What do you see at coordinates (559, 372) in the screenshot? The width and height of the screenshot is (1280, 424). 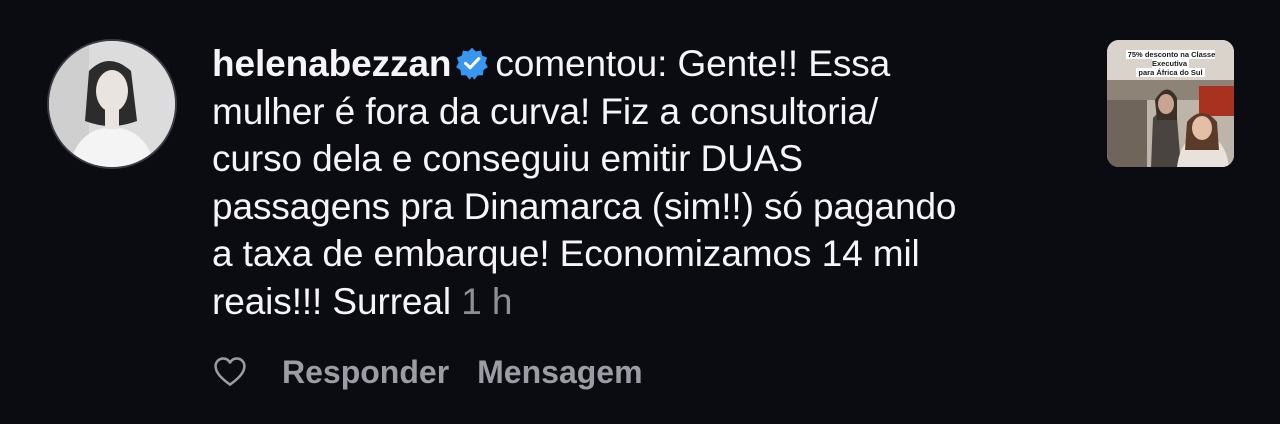 I see `message-button: Mensagem` at bounding box center [559, 372].